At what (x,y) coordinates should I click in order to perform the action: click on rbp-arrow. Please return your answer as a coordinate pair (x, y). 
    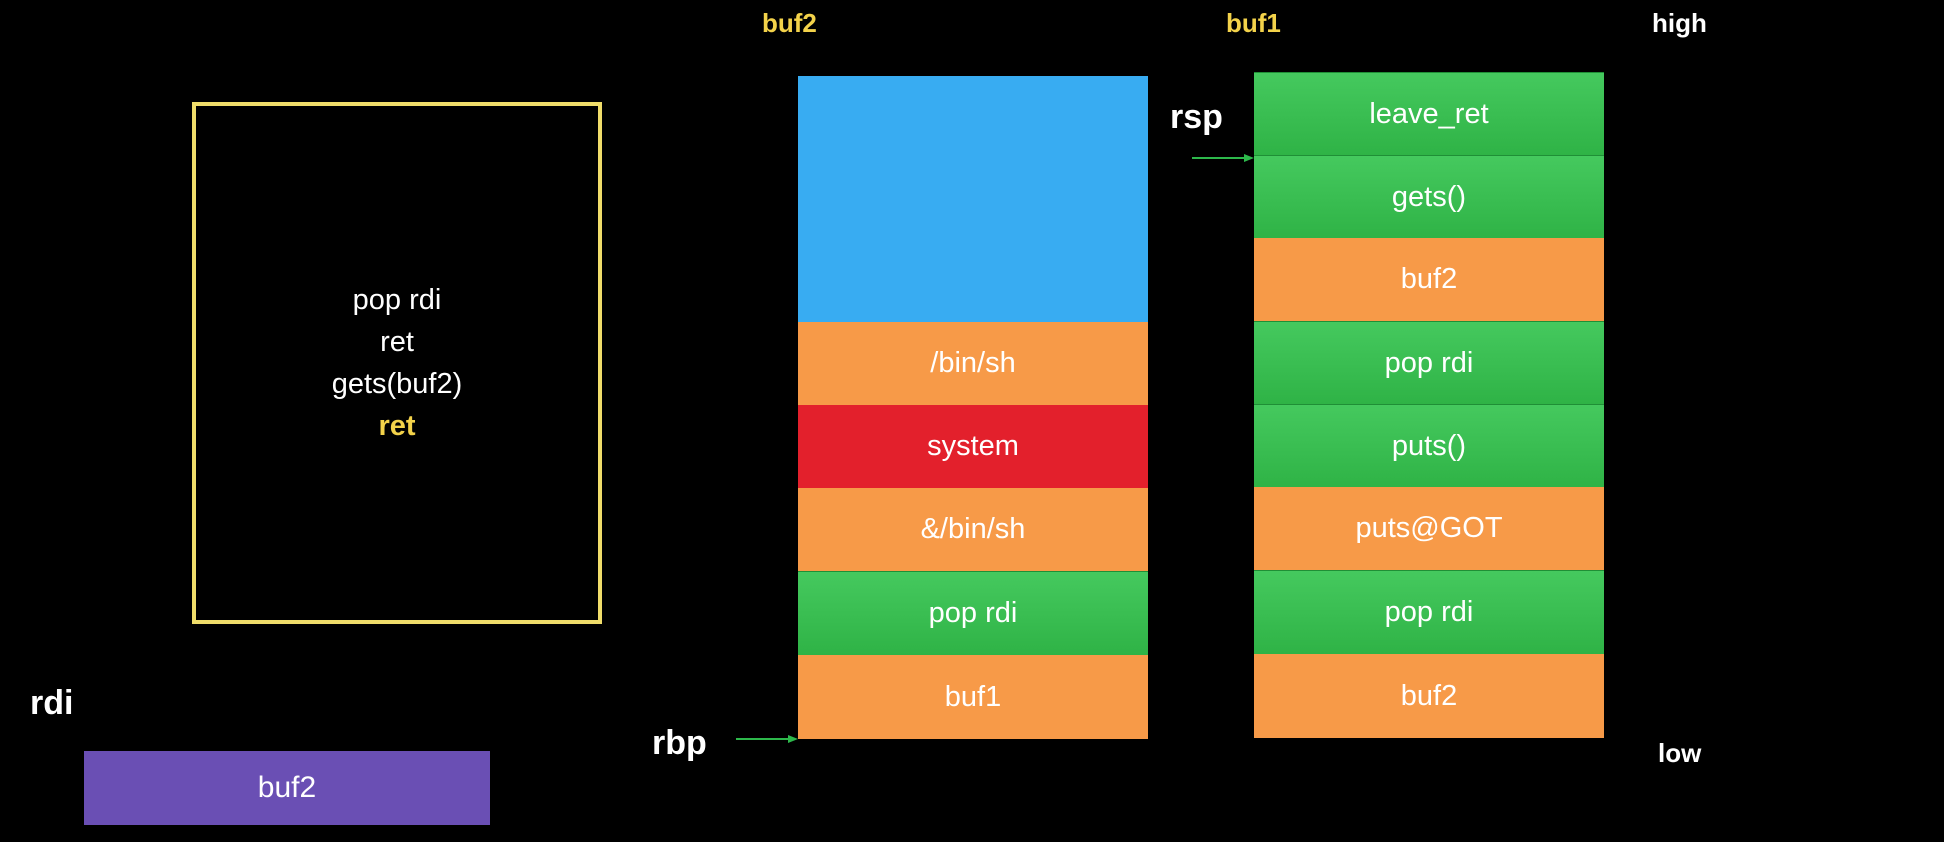
    Looking at the image, I should click on (767, 739).